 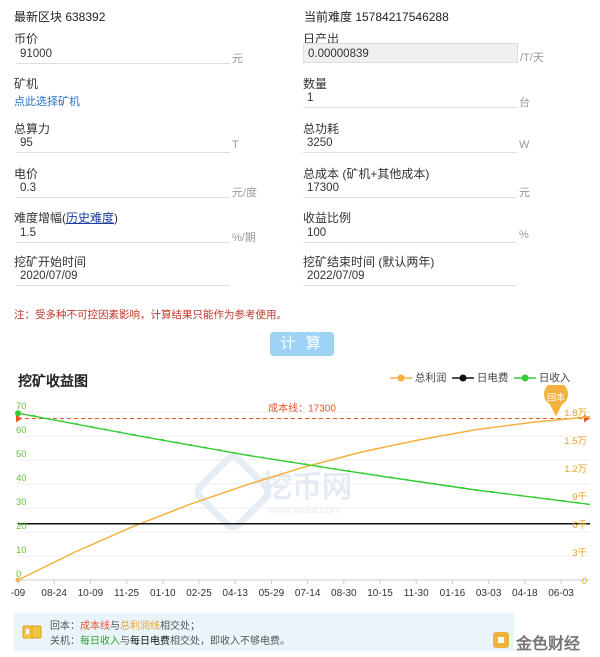 I want to click on price-input: 91000, so click(x=123, y=54).